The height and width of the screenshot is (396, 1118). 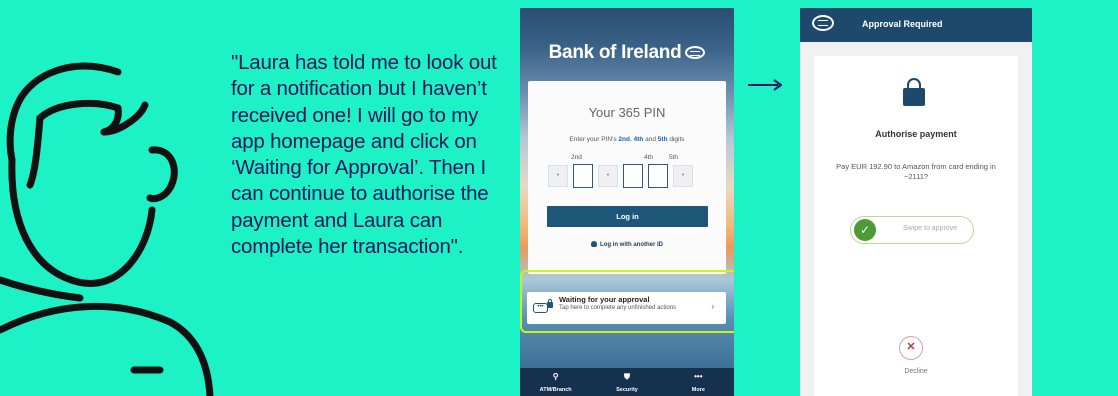 I want to click on person-icon, so click(x=594, y=244).